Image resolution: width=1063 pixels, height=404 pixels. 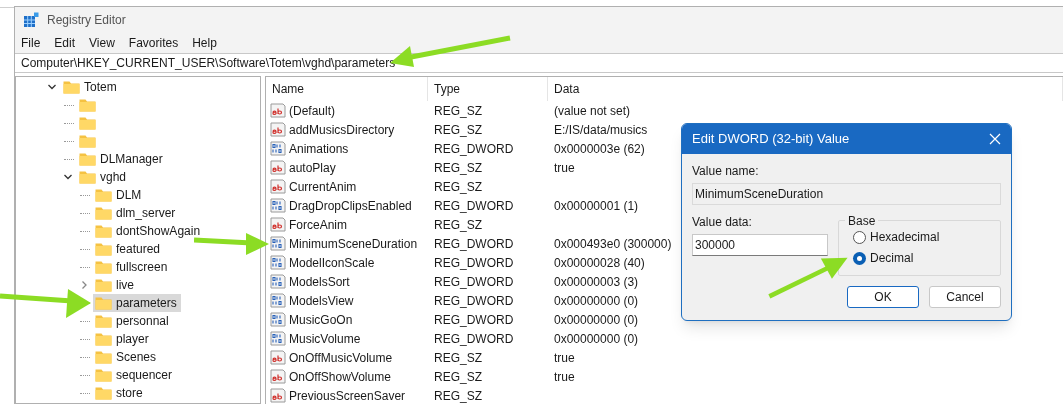 I want to click on table-cell: 0x000493e0 (300000), so click(x=613, y=243).